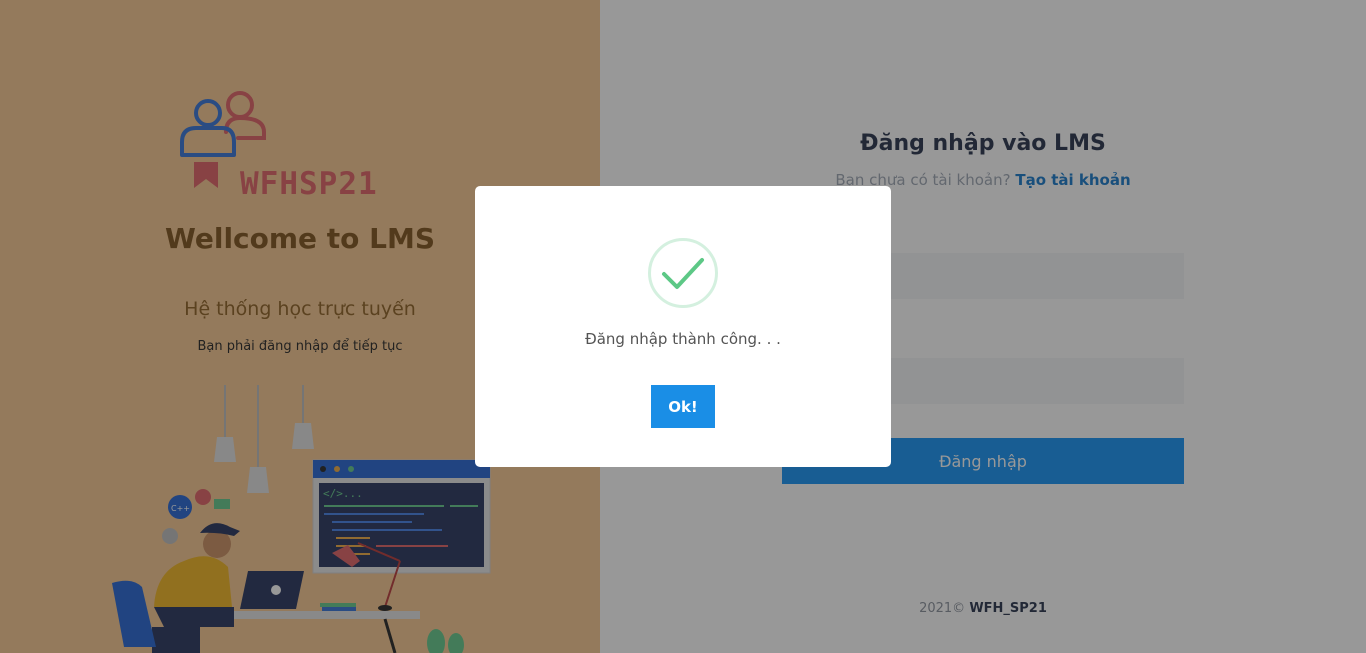 This screenshot has width=1366, height=653. Describe the element at coordinates (683, 406) in the screenshot. I see `ok-button: Ok!` at that location.